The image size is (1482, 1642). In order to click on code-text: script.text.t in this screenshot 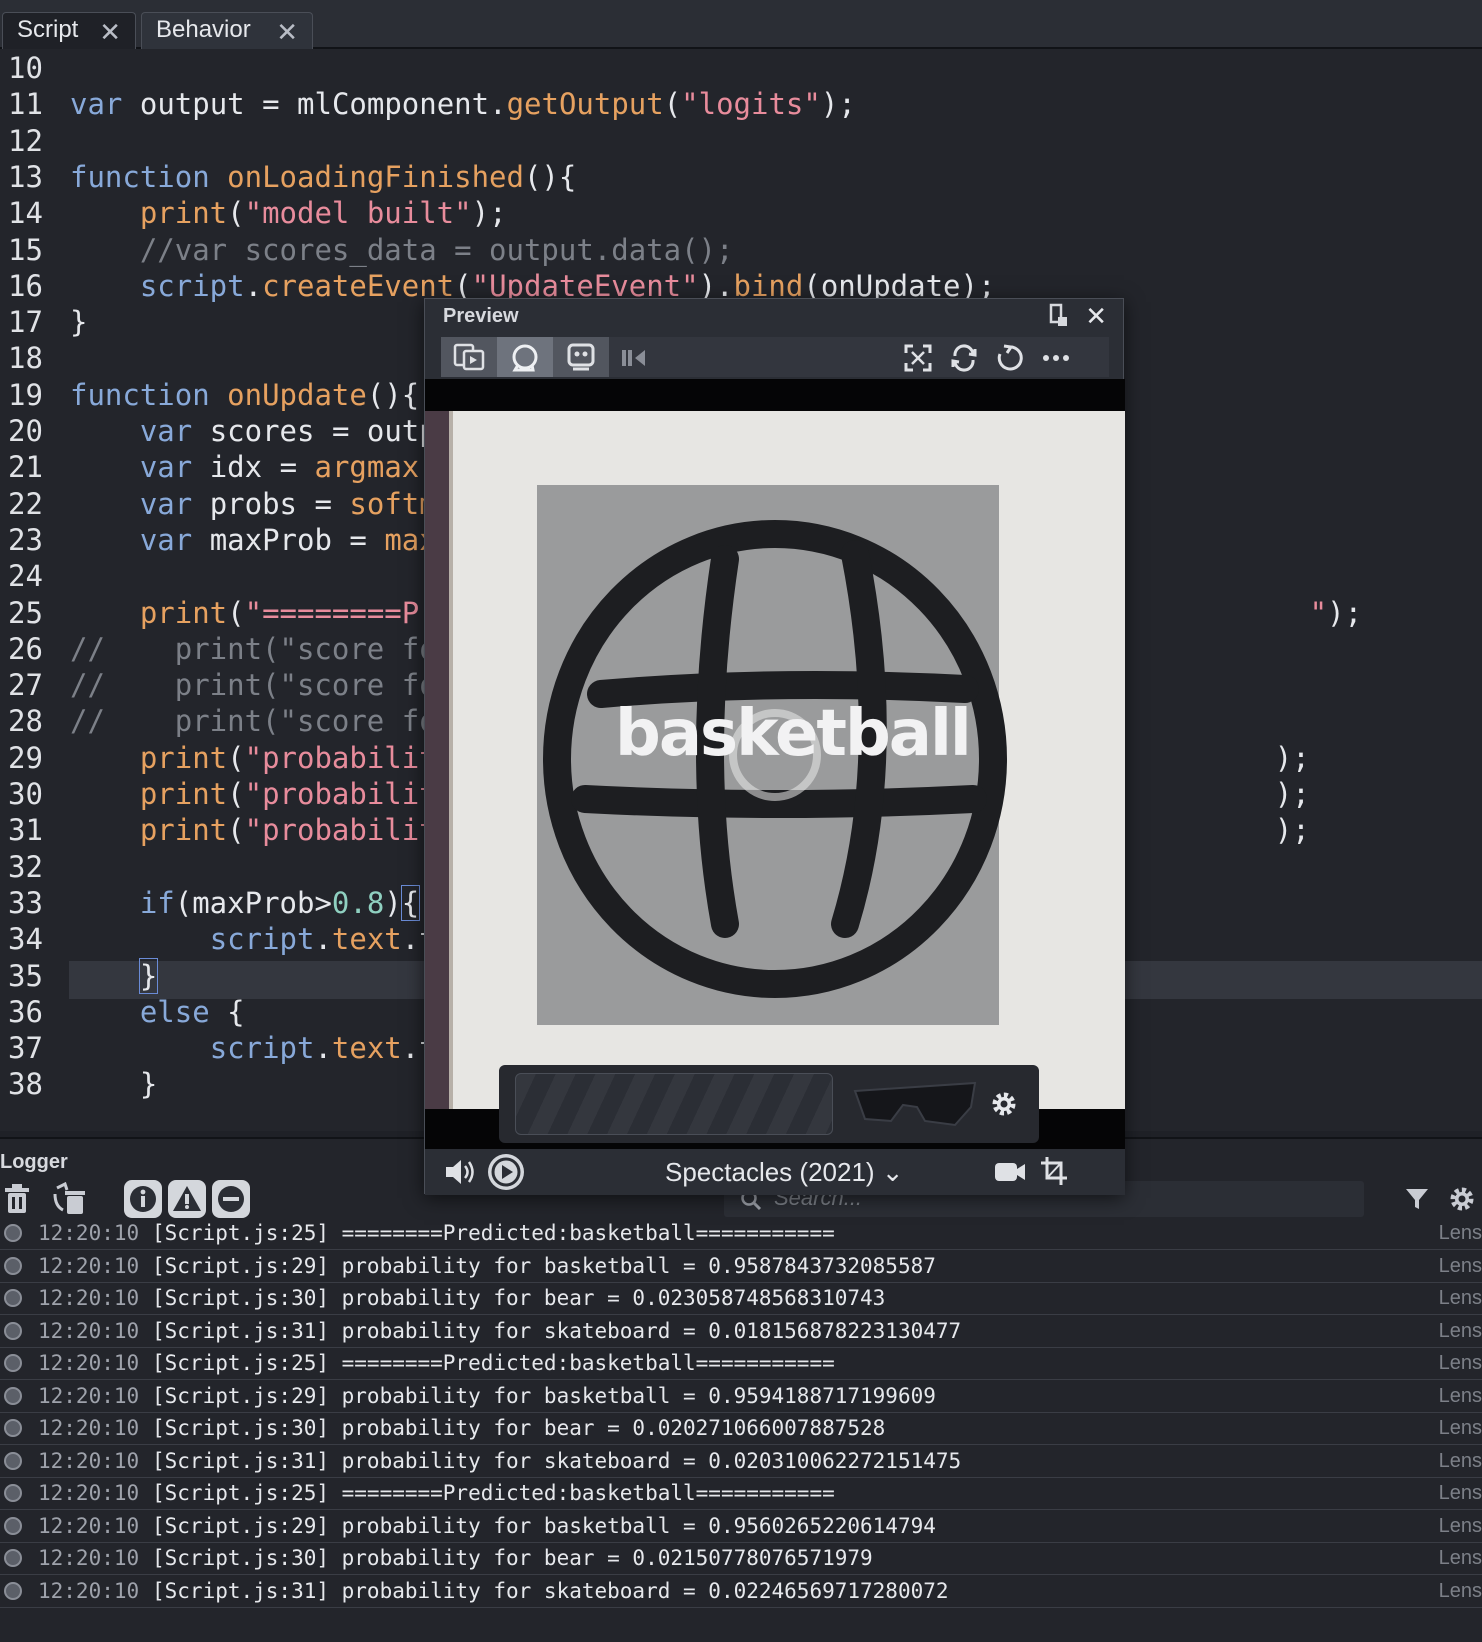, I will do `click(323, 939)`.